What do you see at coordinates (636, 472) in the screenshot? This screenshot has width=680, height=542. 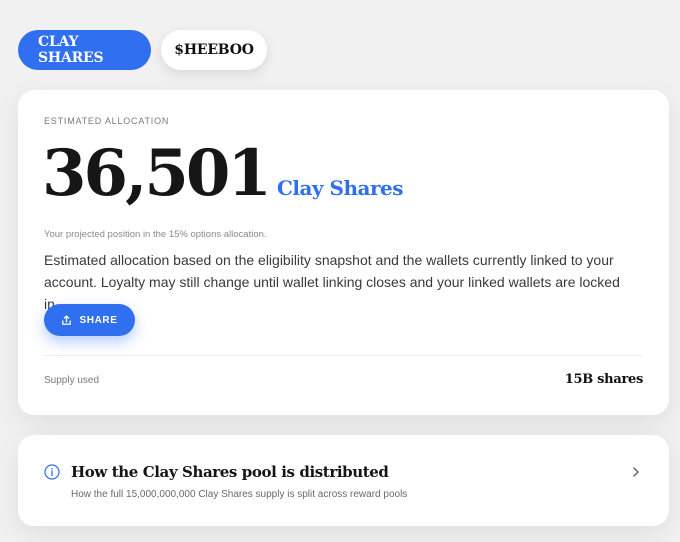 I see `chevron-right-icon` at bounding box center [636, 472].